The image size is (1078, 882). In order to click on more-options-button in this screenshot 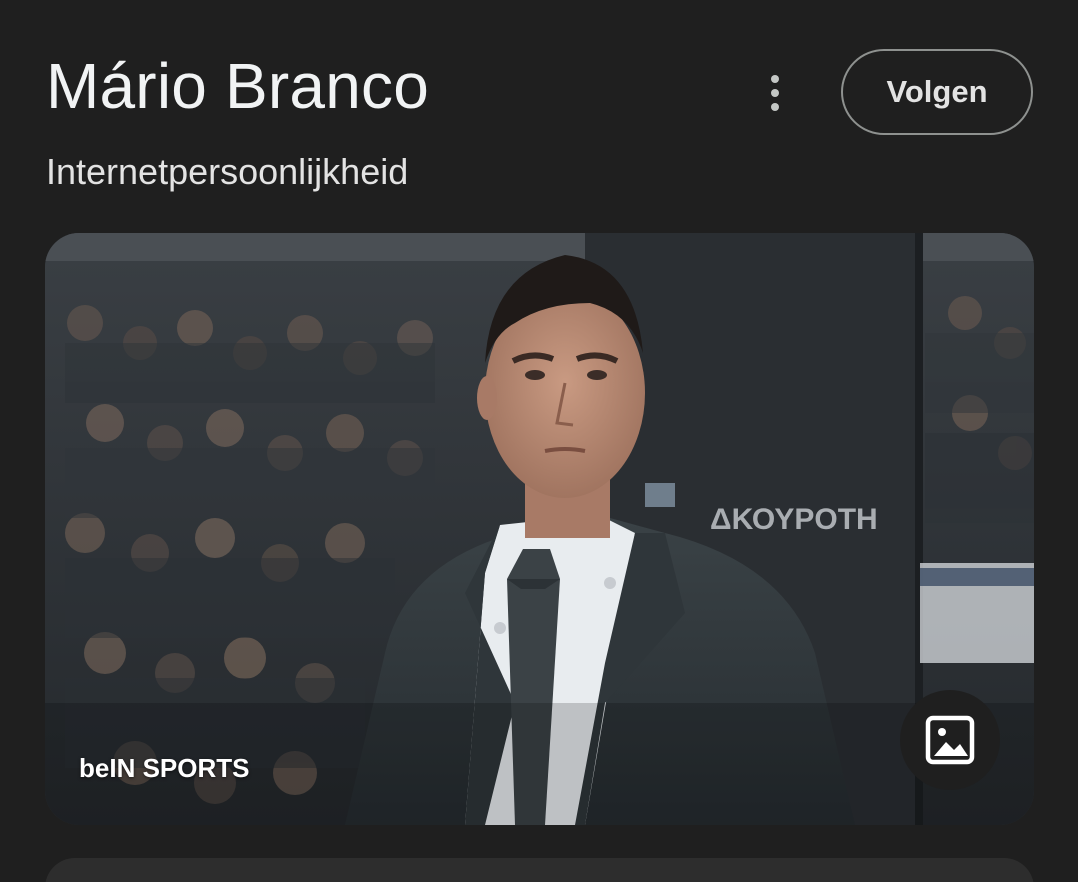, I will do `click(775, 93)`.